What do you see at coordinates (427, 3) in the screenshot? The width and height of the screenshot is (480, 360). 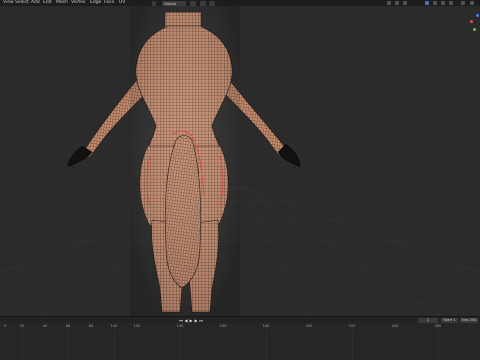 I see `shading-solid-button` at bounding box center [427, 3].